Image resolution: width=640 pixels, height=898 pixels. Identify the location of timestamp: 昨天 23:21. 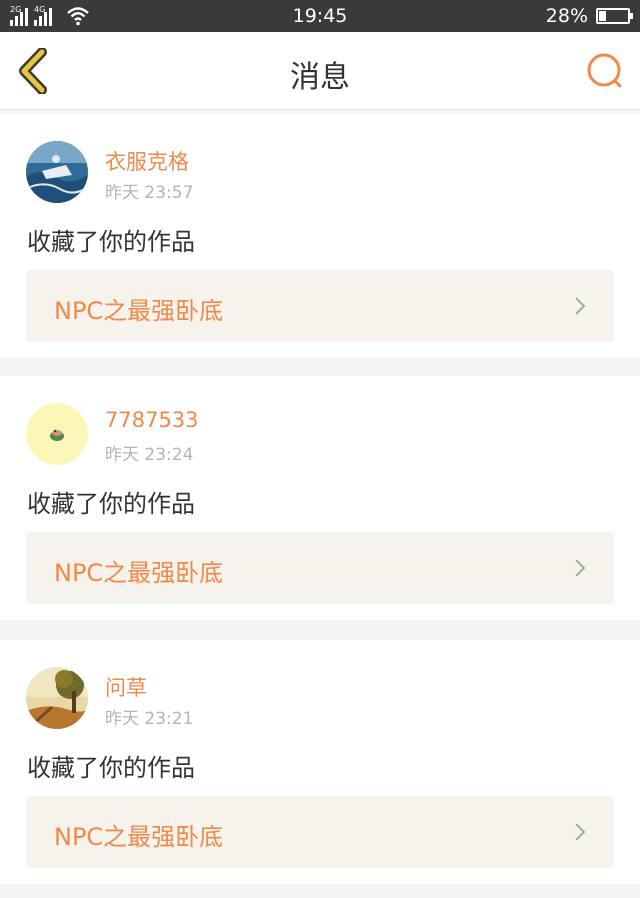
(149, 719).